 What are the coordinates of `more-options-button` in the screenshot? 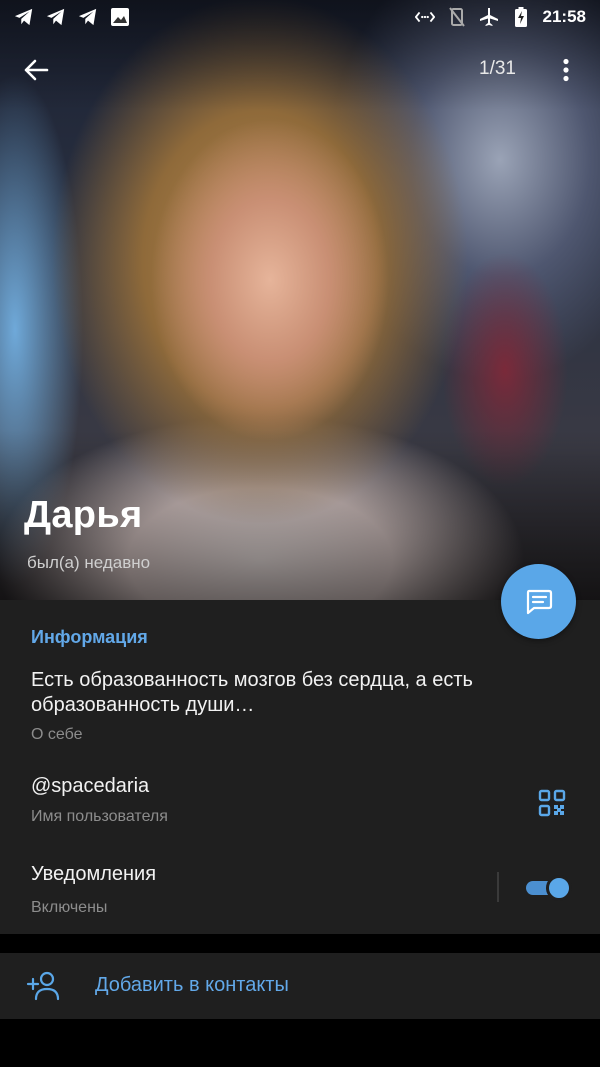 It's located at (566, 70).